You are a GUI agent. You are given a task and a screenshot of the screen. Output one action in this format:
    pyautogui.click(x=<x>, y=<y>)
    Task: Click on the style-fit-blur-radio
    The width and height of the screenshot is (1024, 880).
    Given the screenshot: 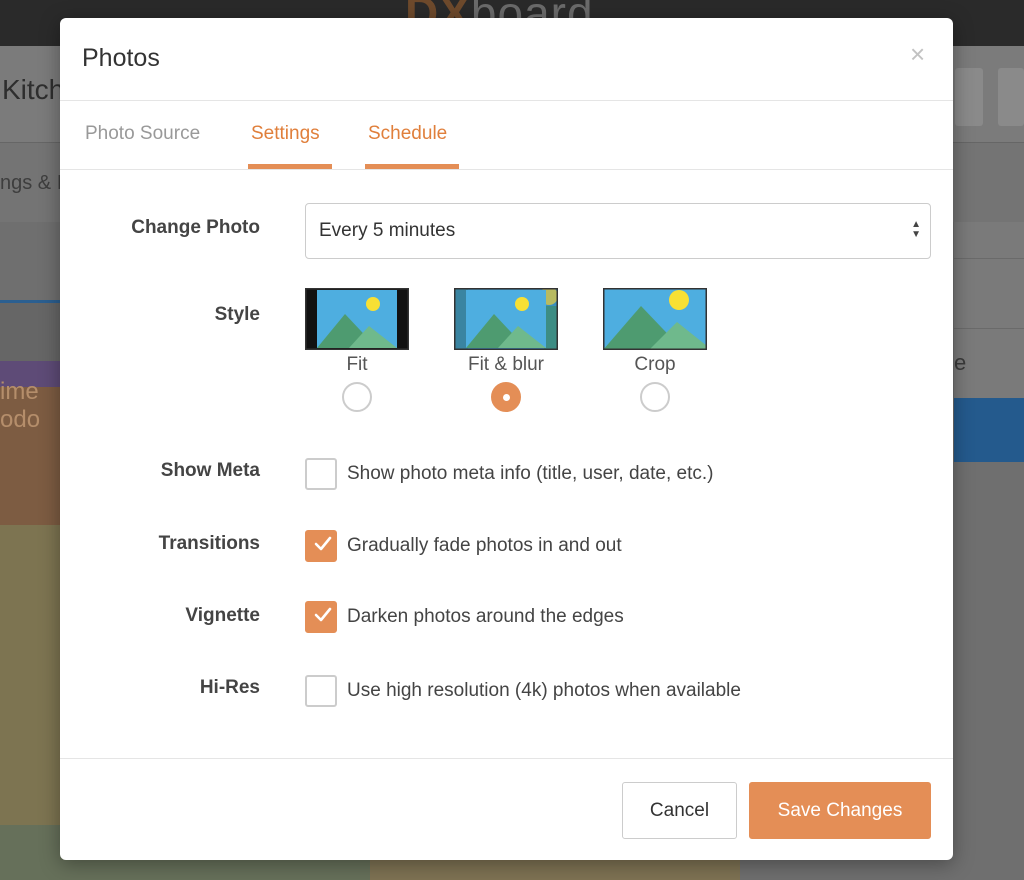 What is the action you would take?
    pyautogui.click(x=506, y=397)
    